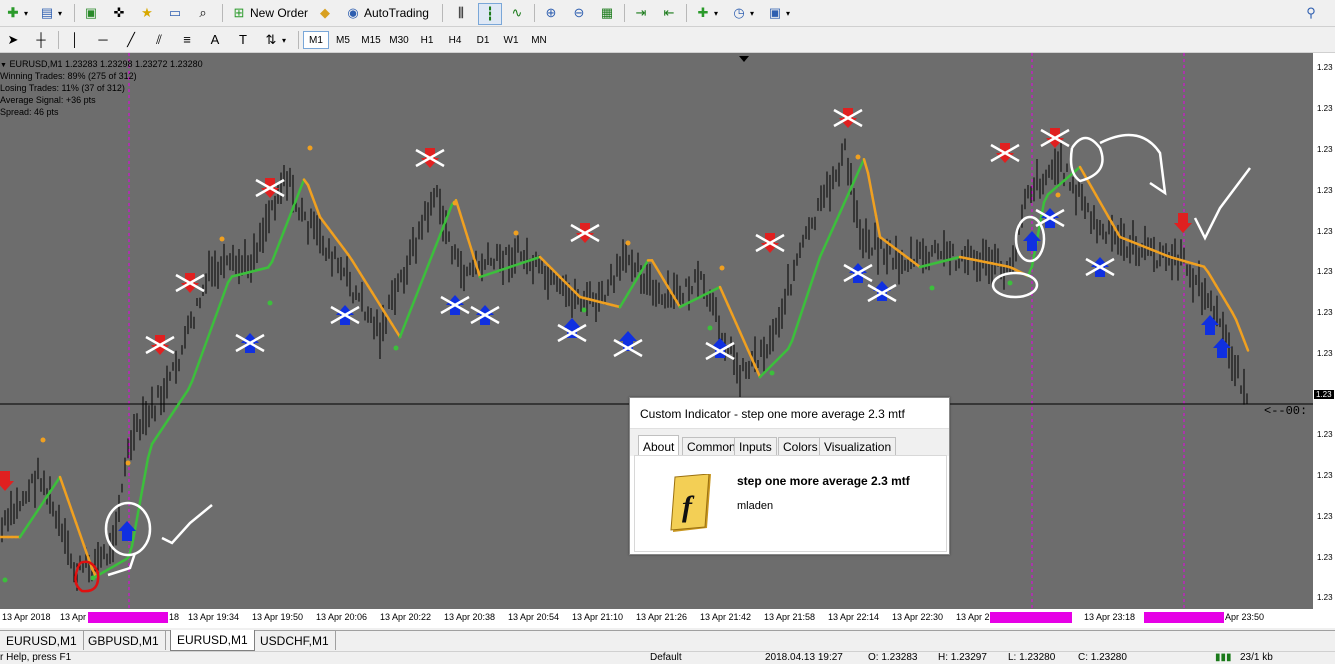 The height and width of the screenshot is (664, 1335). I want to click on fibonacci-button: ≡, so click(187, 40).